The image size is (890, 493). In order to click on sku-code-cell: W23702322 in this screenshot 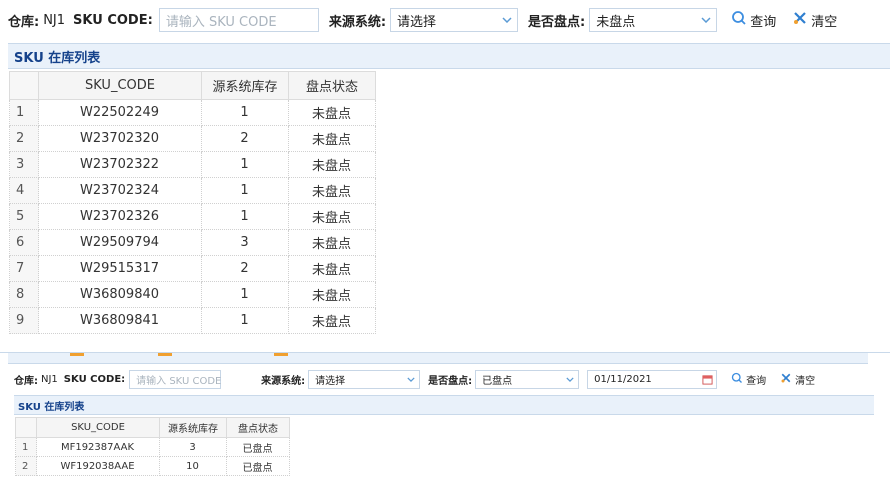, I will do `click(120, 164)`.